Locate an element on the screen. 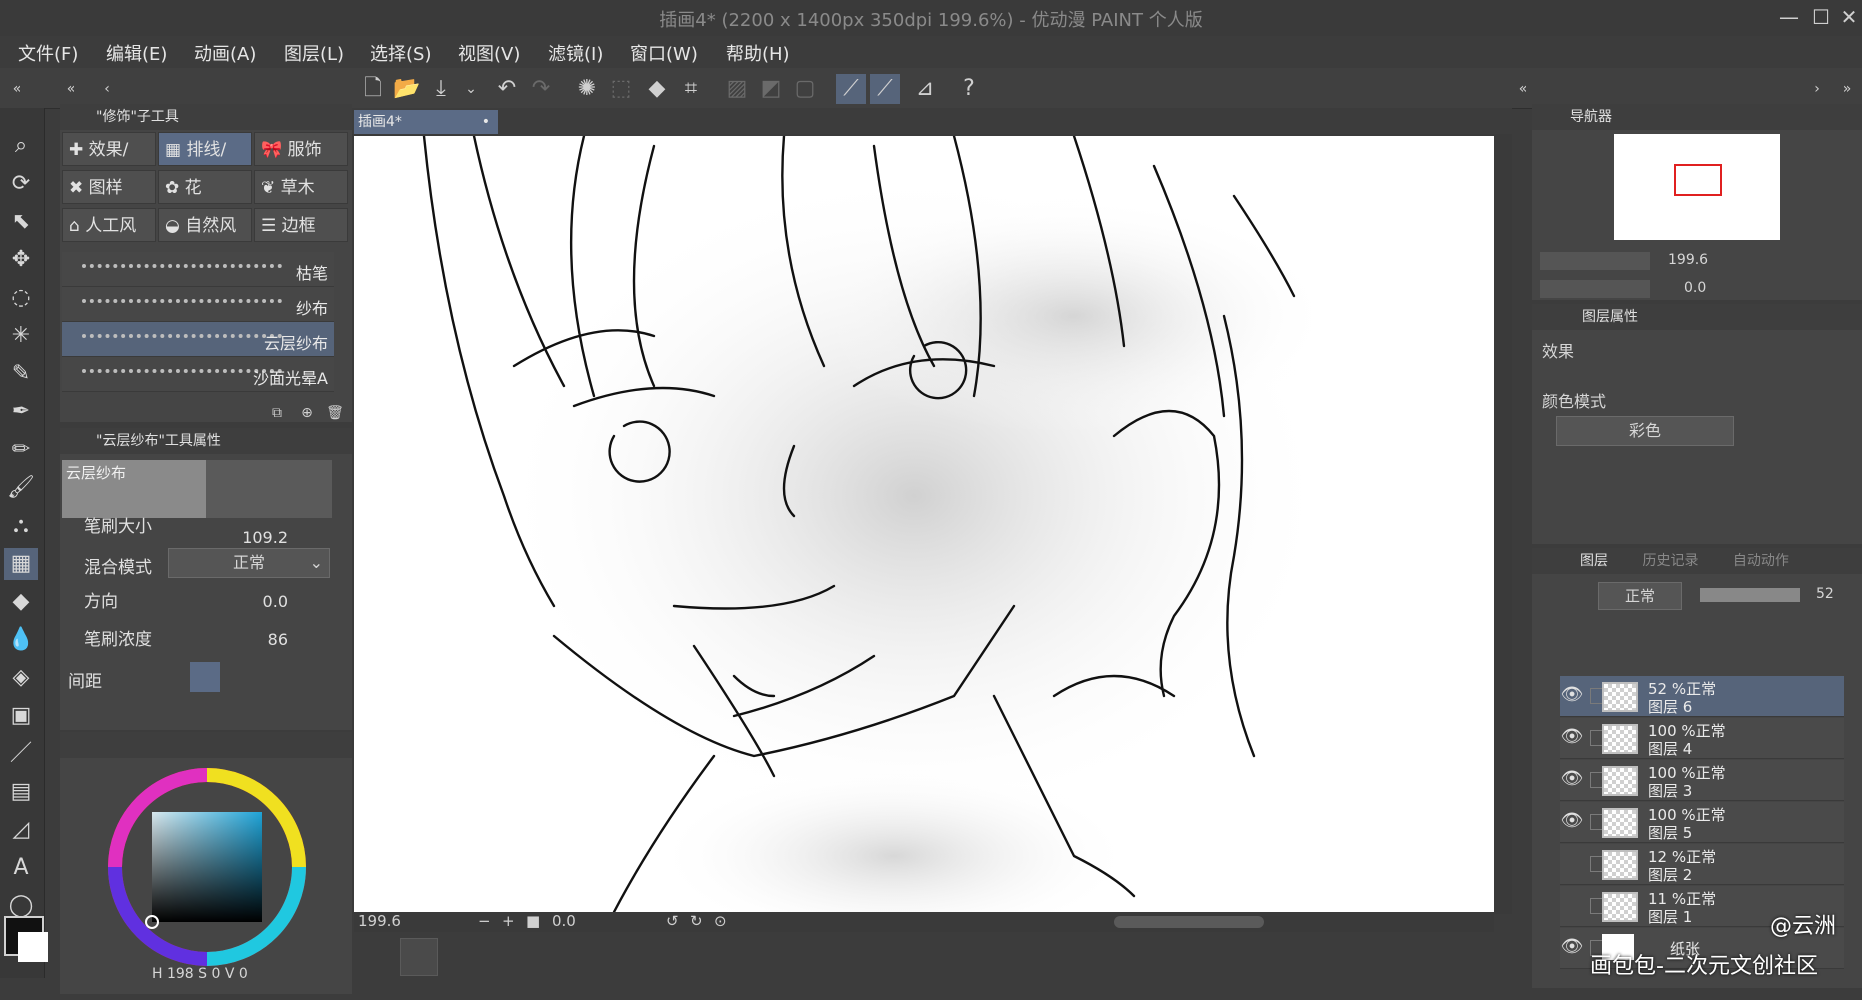  spacing-option-active is located at coordinates (205, 677).